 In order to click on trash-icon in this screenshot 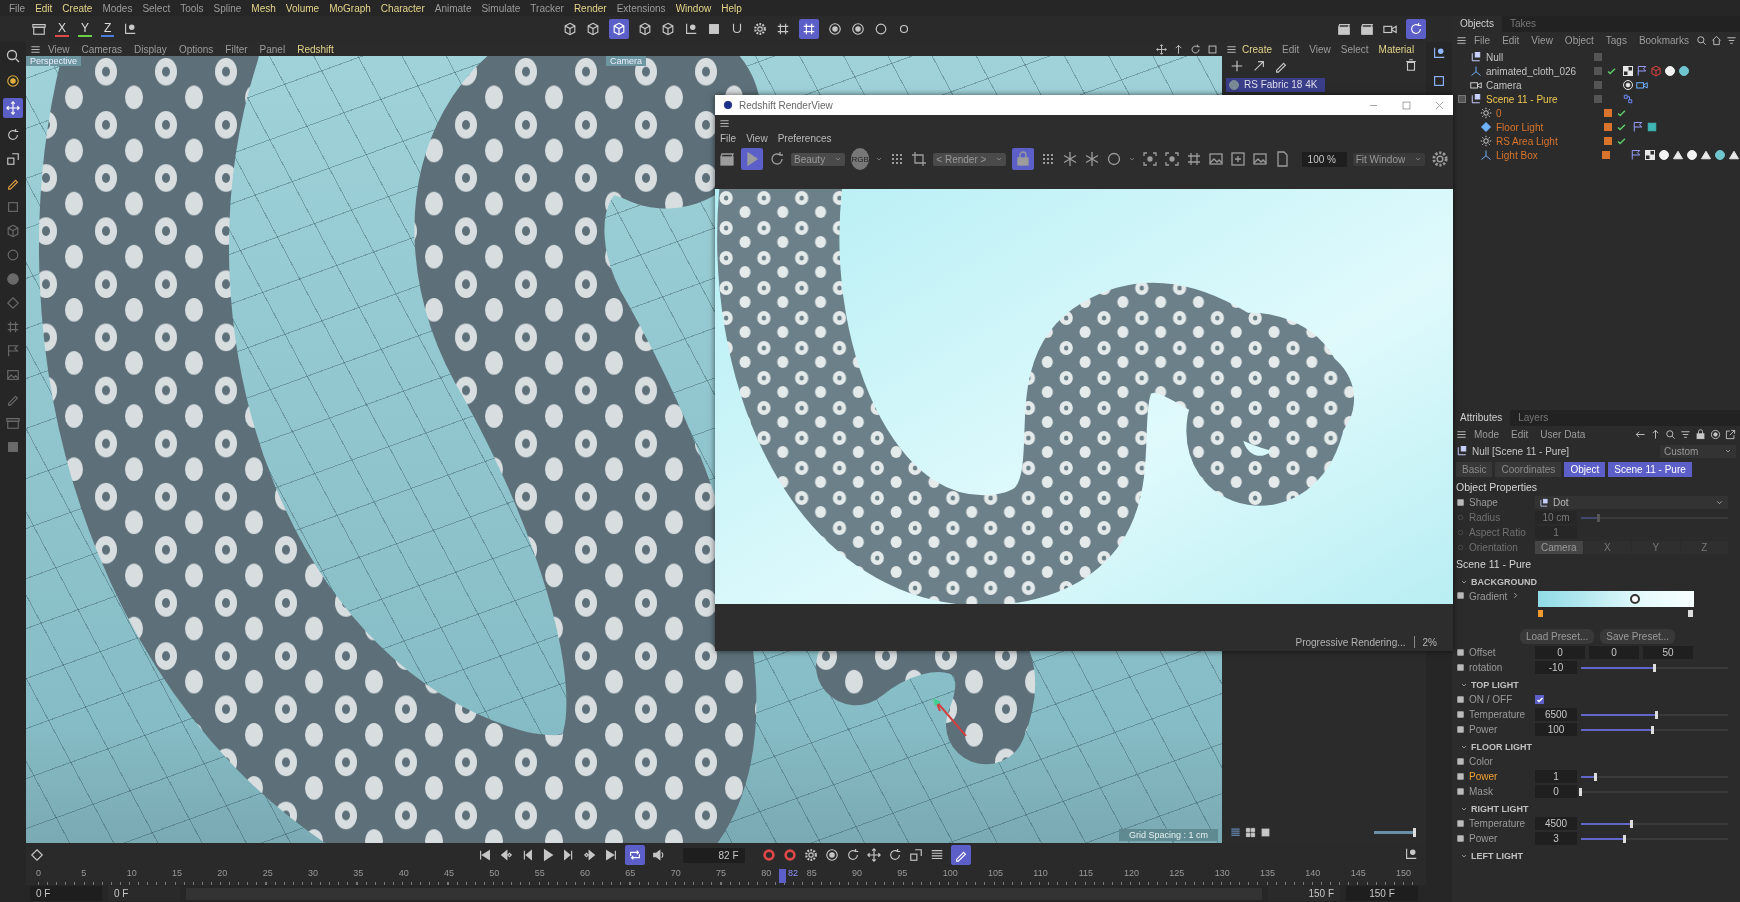, I will do `click(1411, 65)`.